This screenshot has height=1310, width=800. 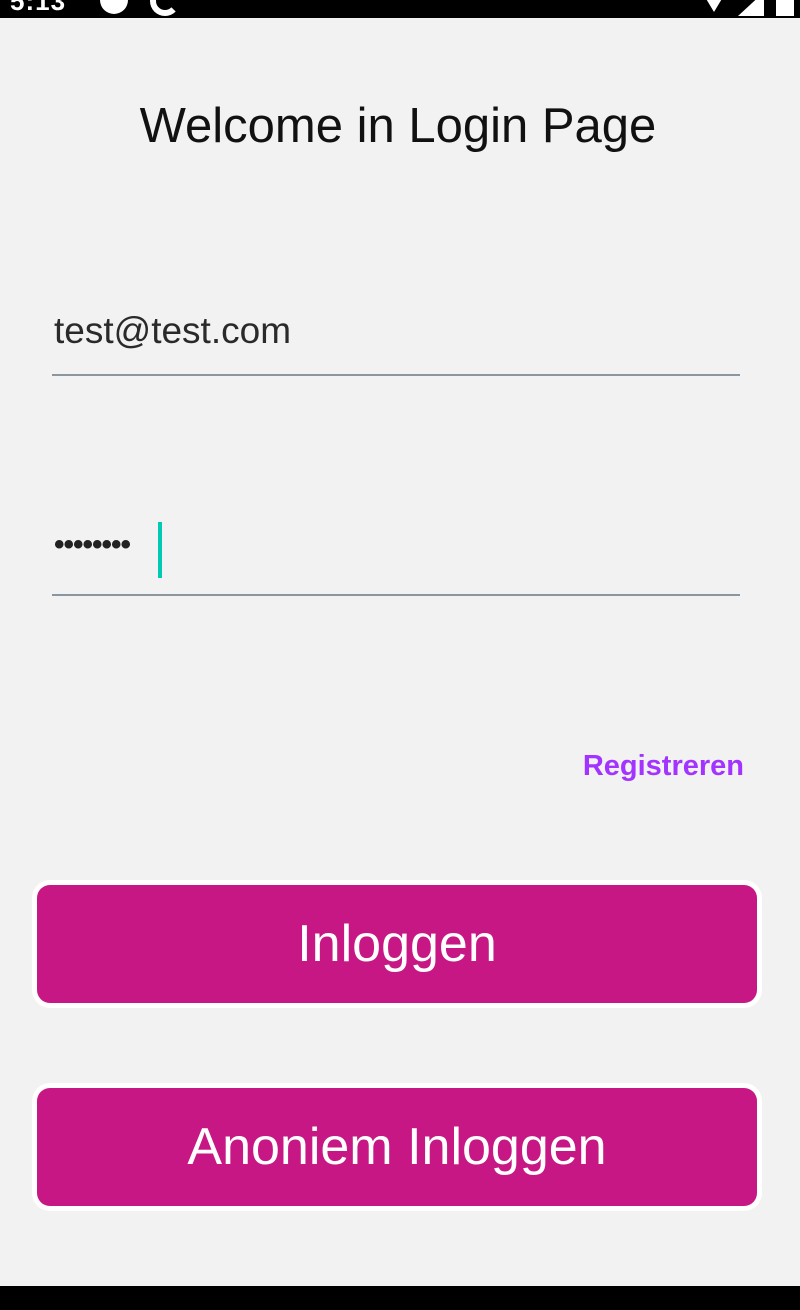 What do you see at coordinates (173, 330) in the screenshot?
I see `email-value: test@test.com` at bounding box center [173, 330].